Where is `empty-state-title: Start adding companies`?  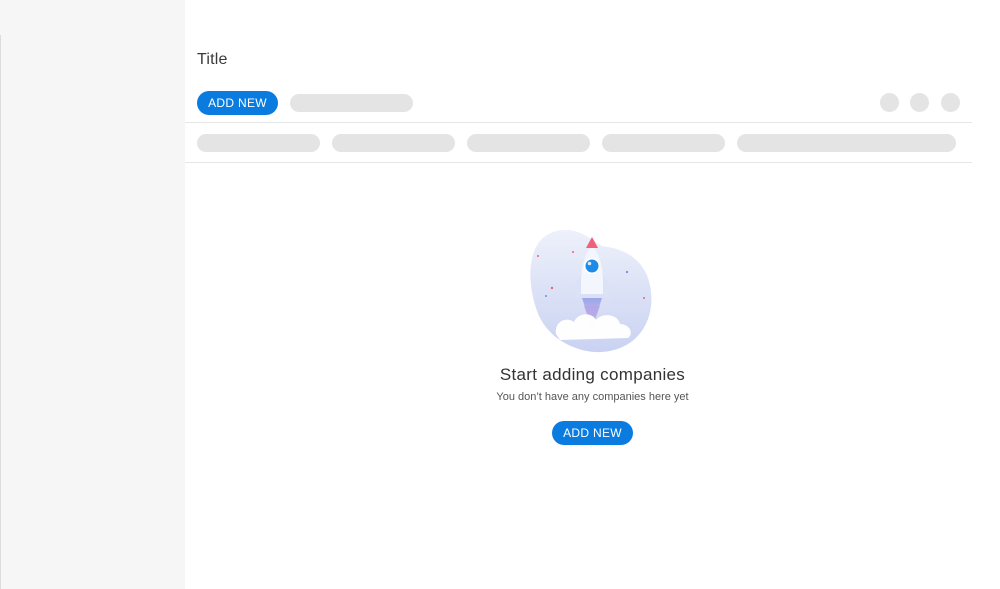 empty-state-title: Start adding companies is located at coordinates (592, 374).